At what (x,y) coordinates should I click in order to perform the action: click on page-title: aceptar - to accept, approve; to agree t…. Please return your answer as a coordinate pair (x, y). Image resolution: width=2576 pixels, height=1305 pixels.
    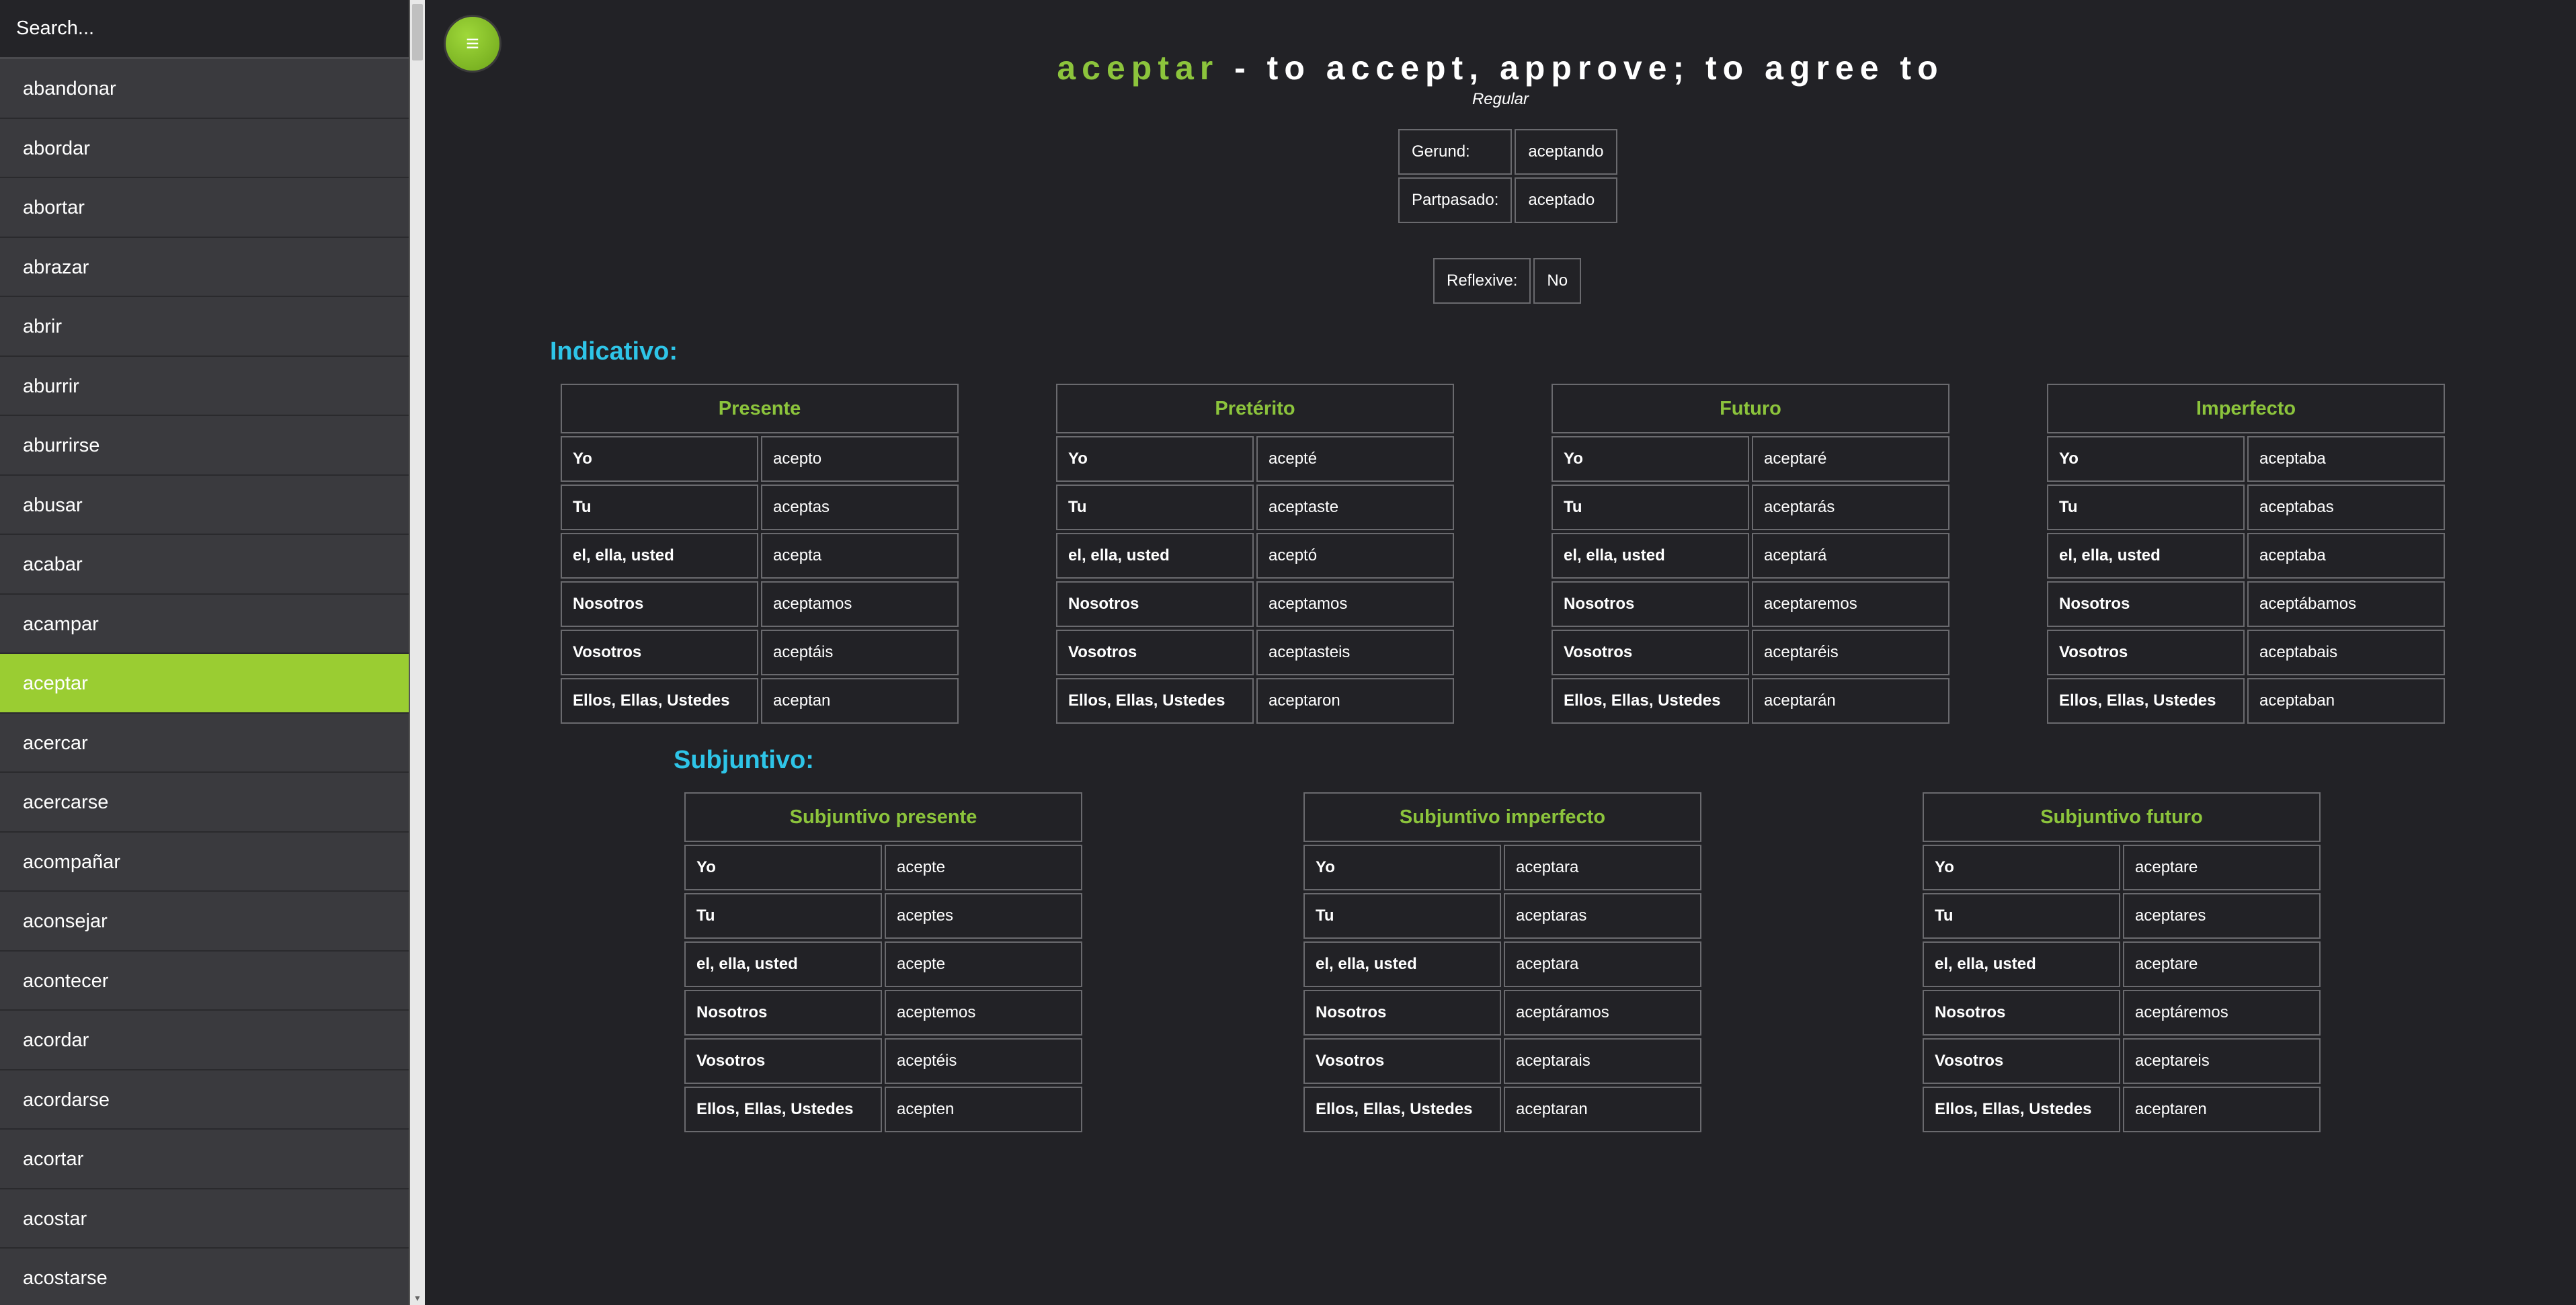
    Looking at the image, I should click on (1500, 67).